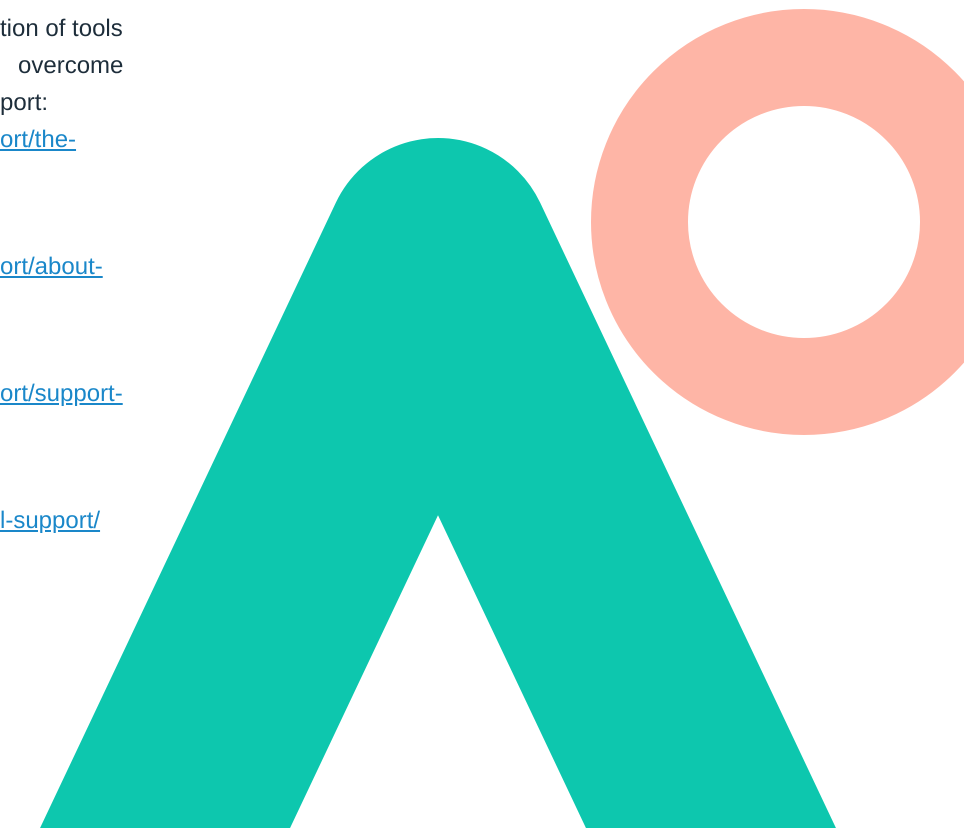 This screenshot has width=964, height=828. What do you see at coordinates (70, 66) in the screenshot?
I see `paragraph-text: overcome` at bounding box center [70, 66].